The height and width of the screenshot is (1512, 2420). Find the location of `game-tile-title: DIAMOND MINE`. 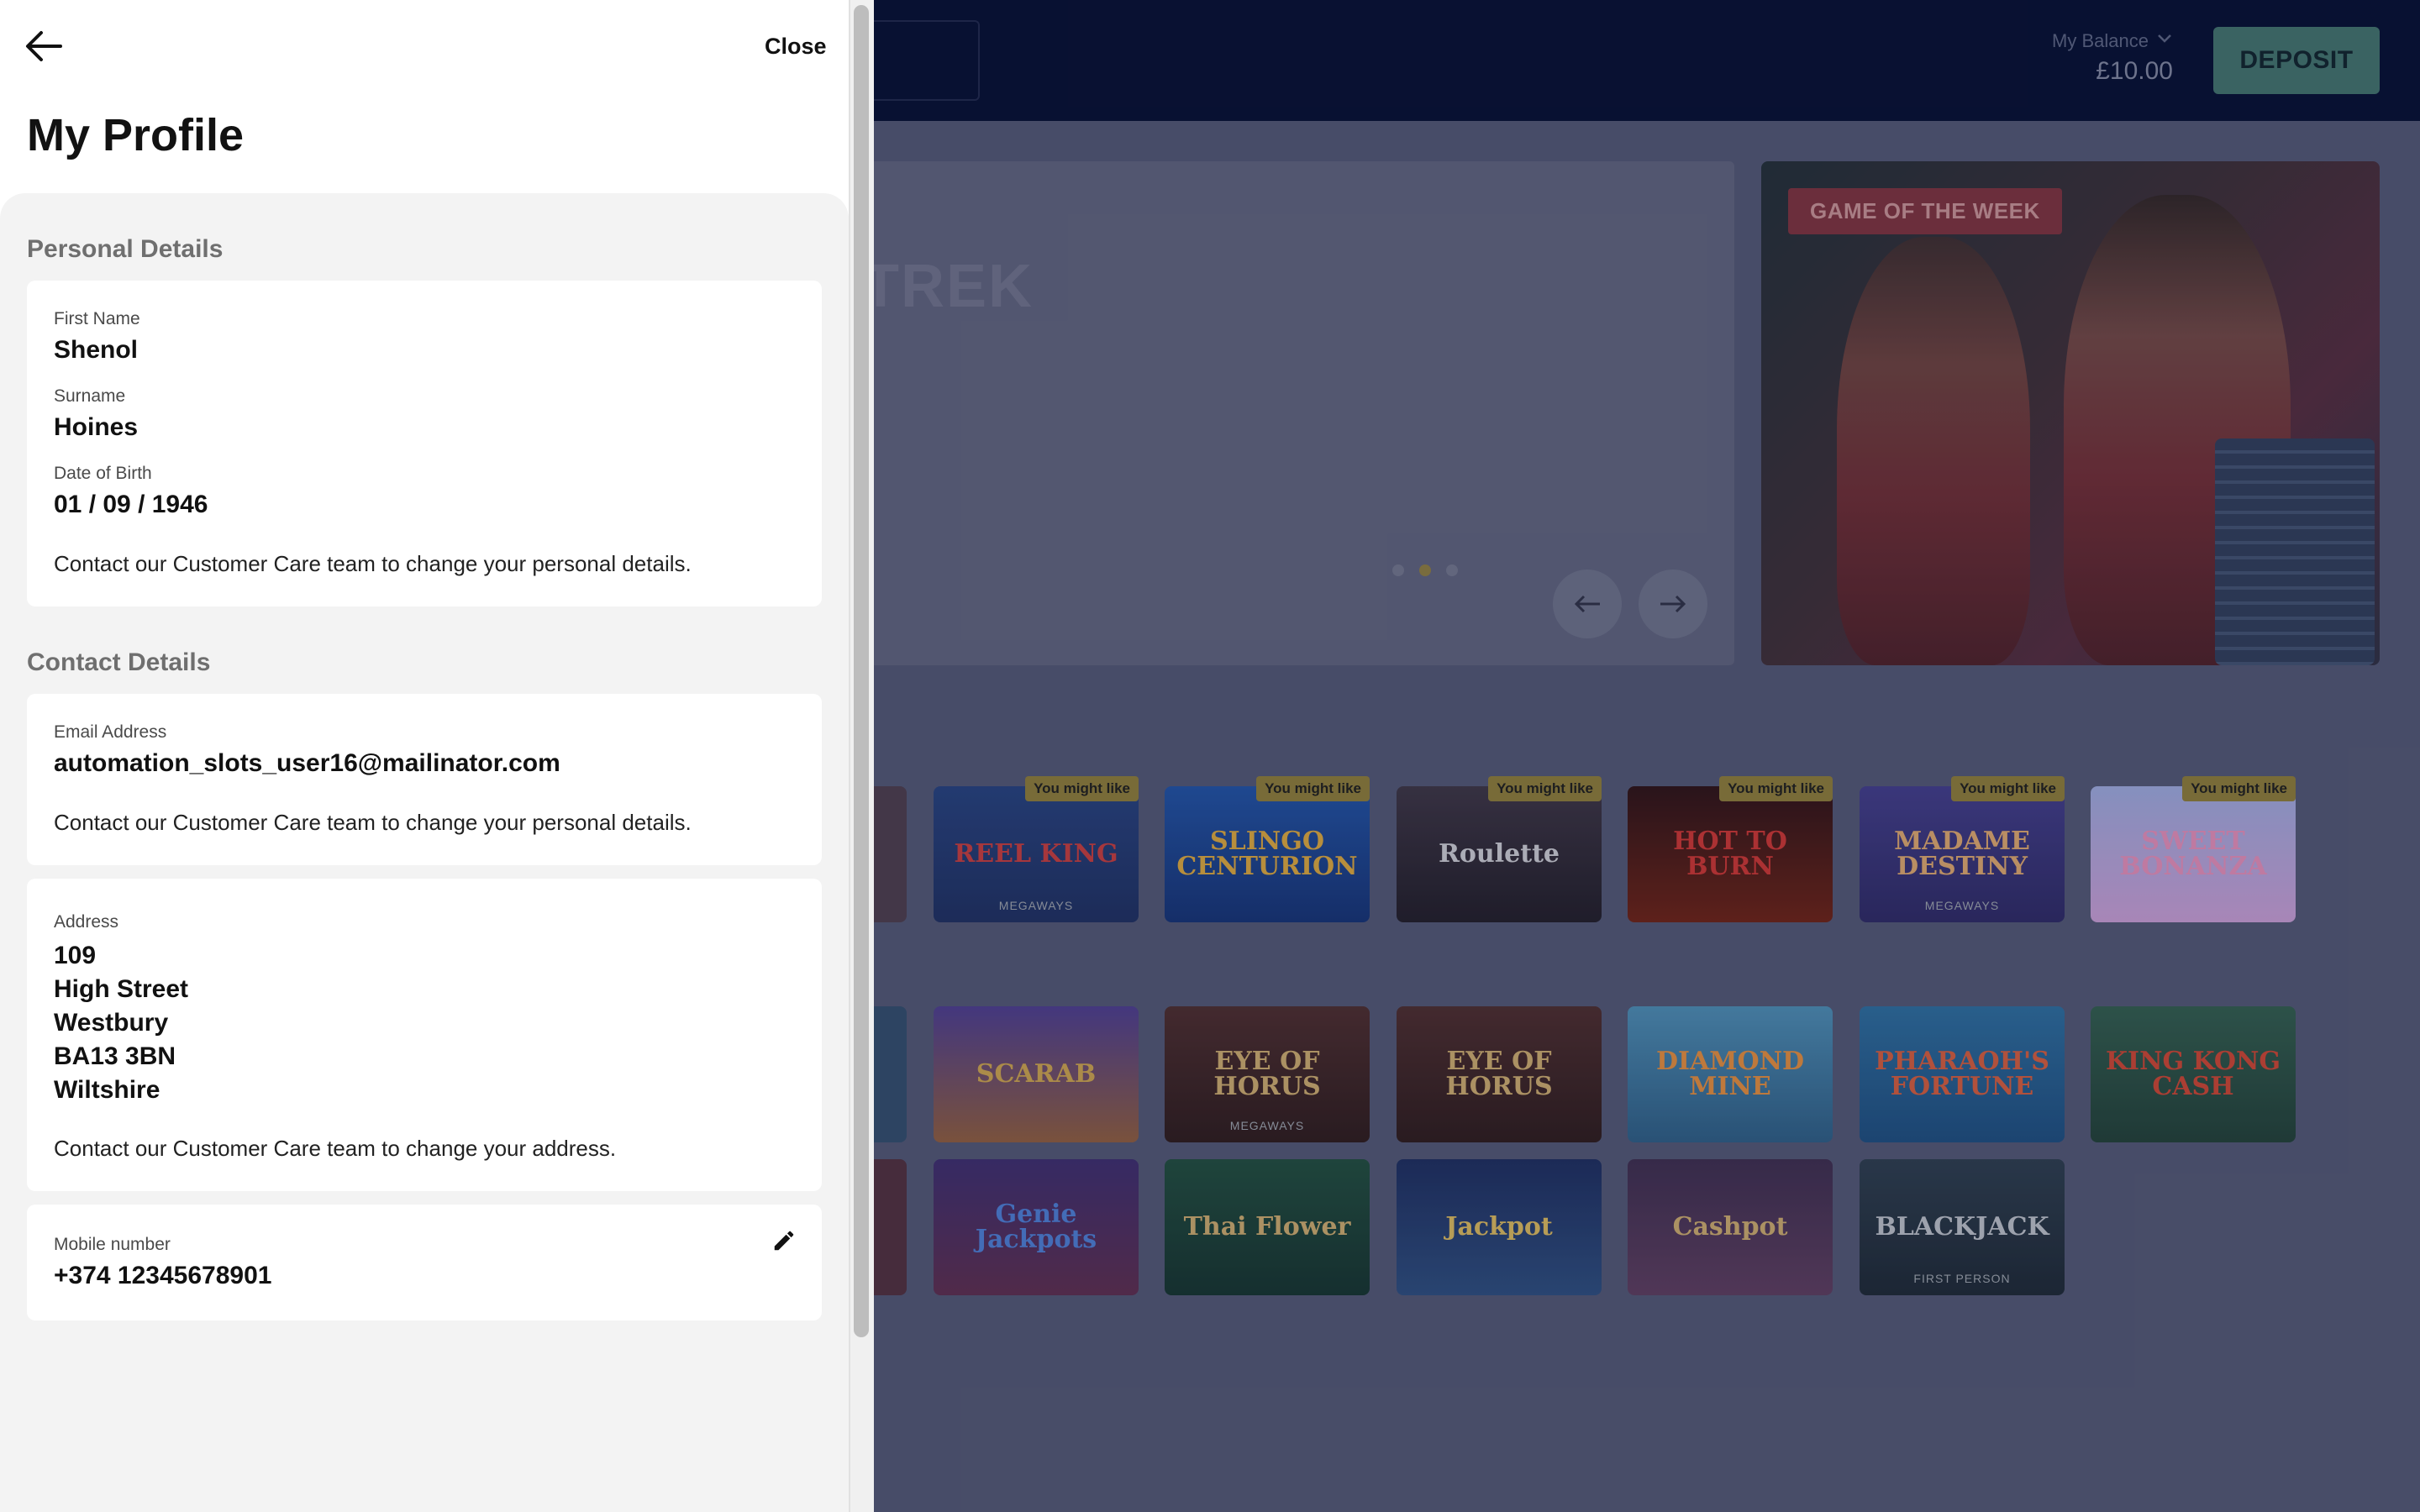

game-tile-title: DIAMOND MINE is located at coordinates (1730, 1074).